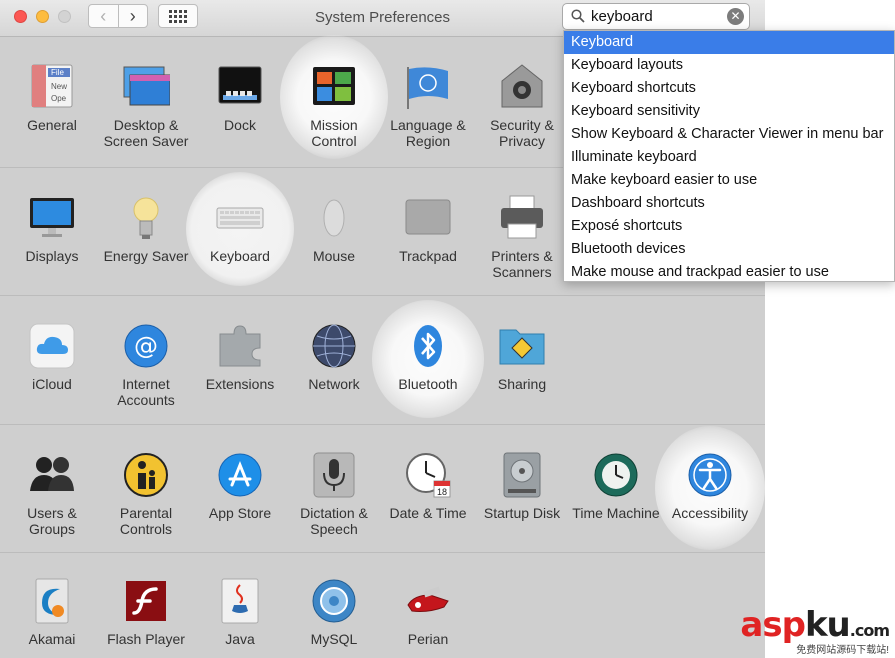 Image resolution: width=895 pixels, height=658 pixels. I want to click on pref-time-machine: Time Machine, so click(616, 486).